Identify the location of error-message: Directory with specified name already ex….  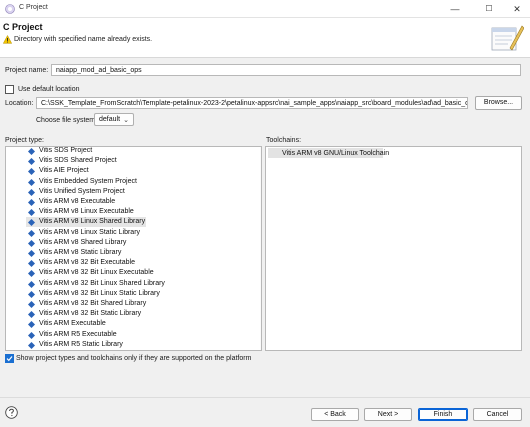
(83, 39).